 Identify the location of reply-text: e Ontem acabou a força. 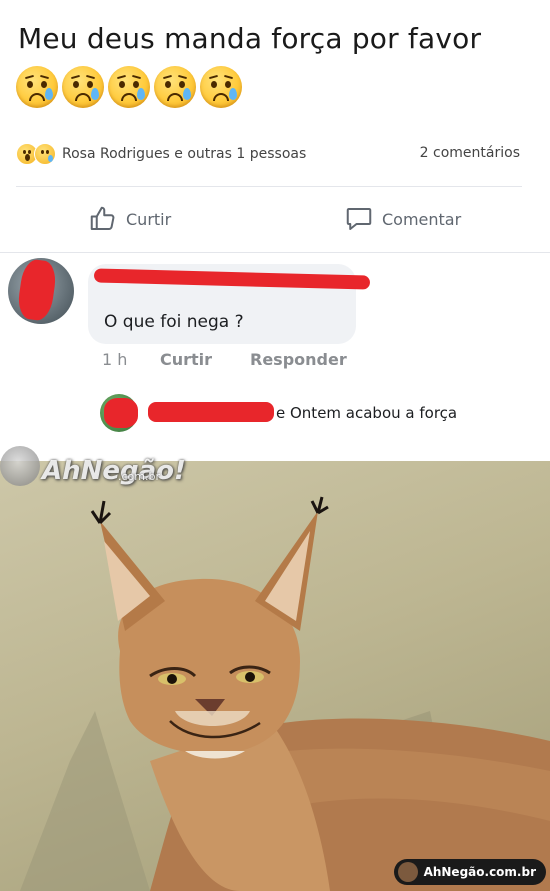
(367, 413).